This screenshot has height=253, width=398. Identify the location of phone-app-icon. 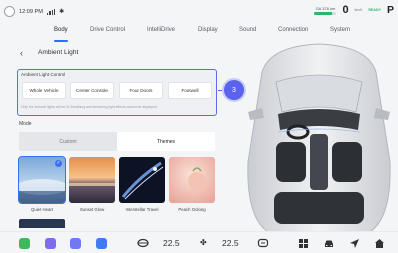
(24, 243).